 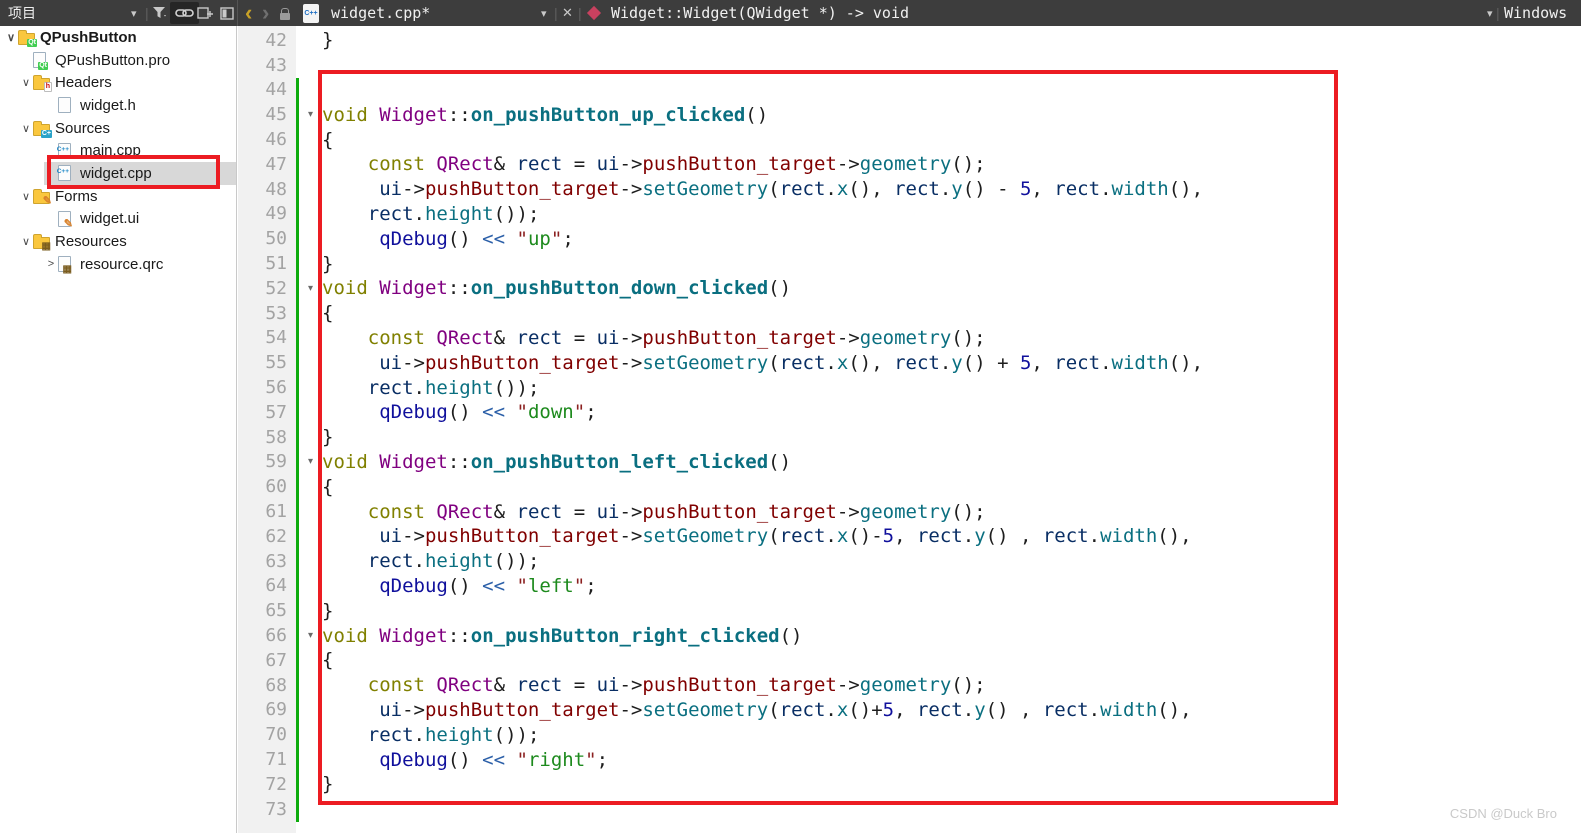 What do you see at coordinates (276, 809) in the screenshot?
I see `line-number: 73` at bounding box center [276, 809].